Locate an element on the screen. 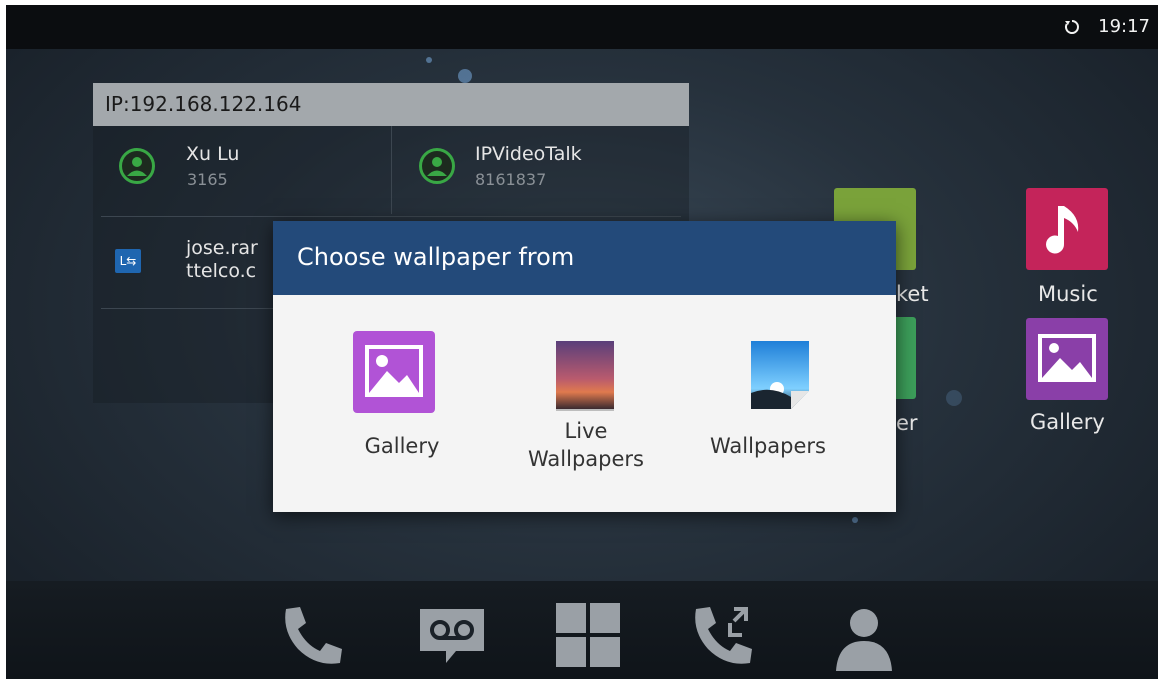 The width and height of the screenshot is (1162, 681). live-wallpapers-icon is located at coordinates (585, 375).